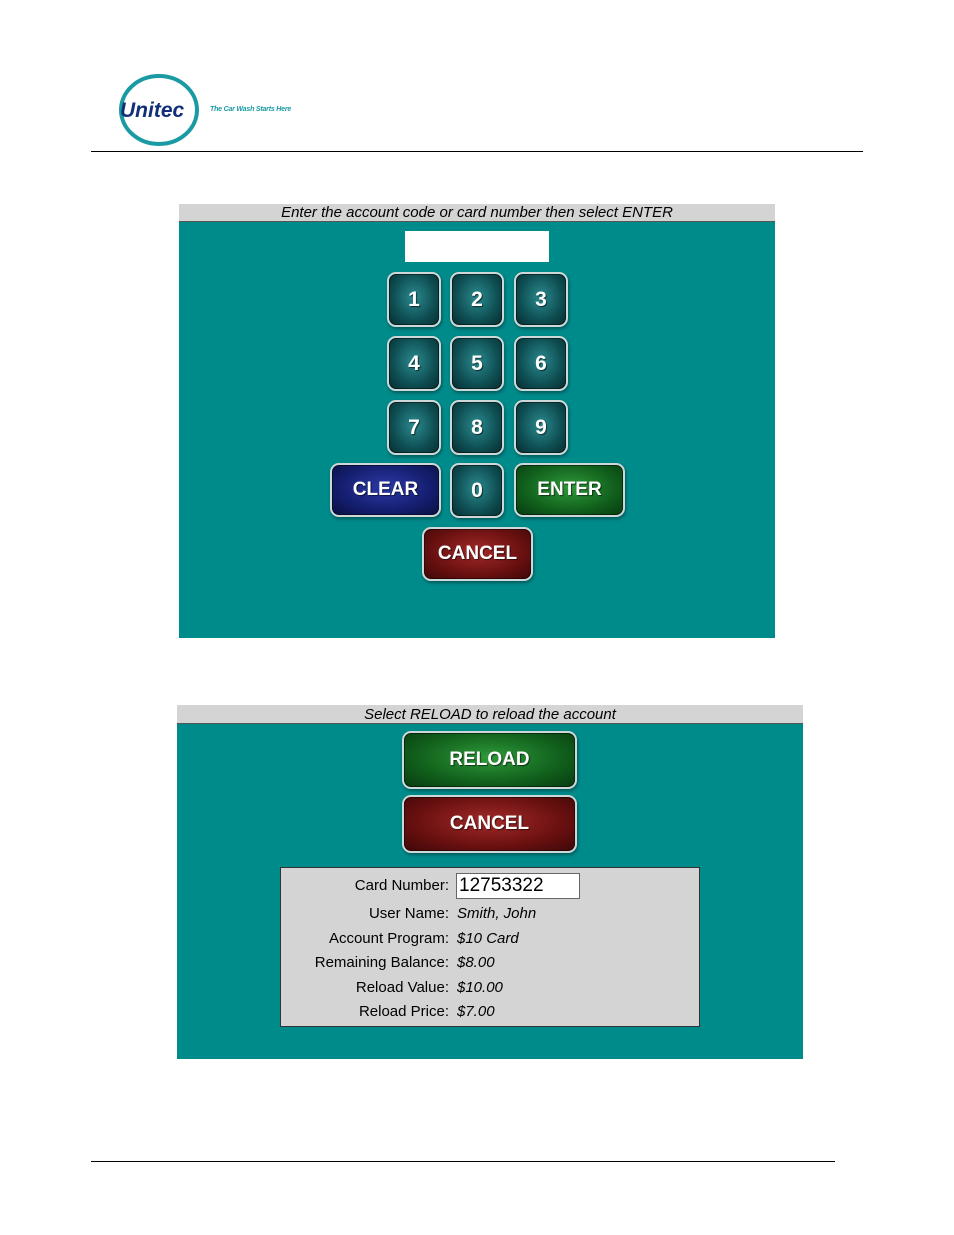 This screenshot has height=1235, width=954. What do you see at coordinates (414, 427) in the screenshot?
I see `key-7-button: 7` at bounding box center [414, 427].